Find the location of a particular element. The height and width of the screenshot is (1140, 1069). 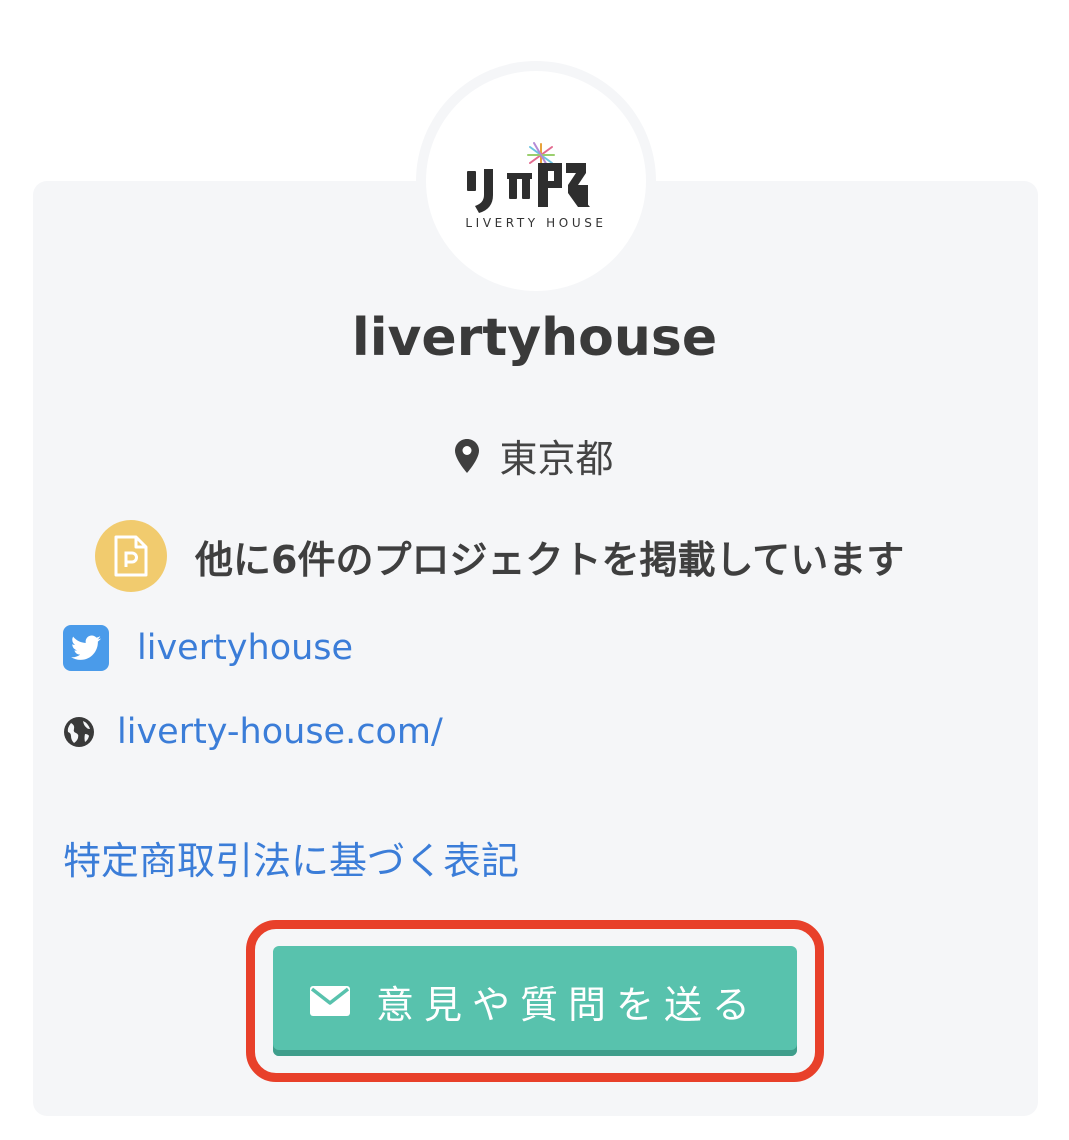

username: livertyhouse is located at coordinates (534, 338).